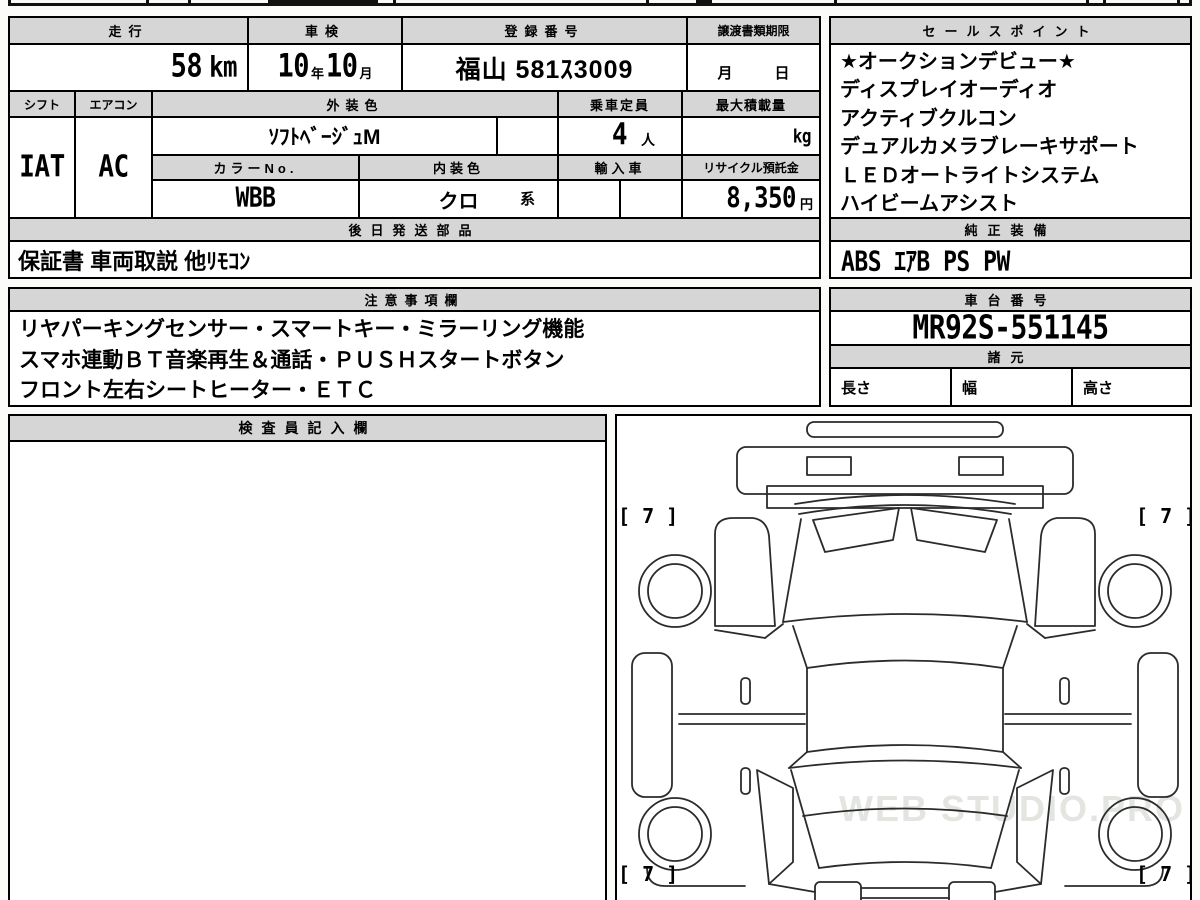 This screenshot has height=900, width=1200. Describe the element at coordinates (1005, 819) in the screenshot. I see `gate-side-right-shape` at that location.